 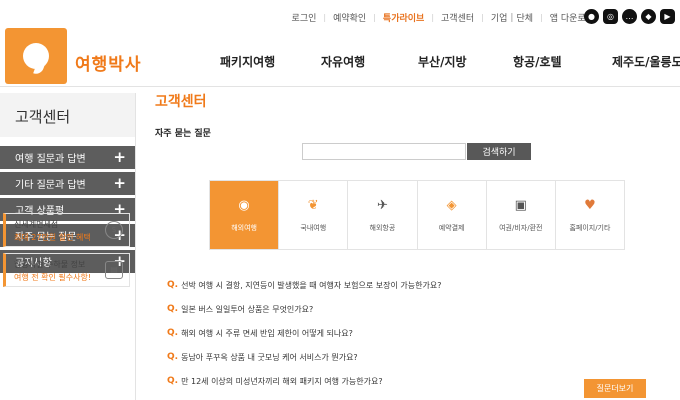 What do you see at coordinates (402, 381) in the screenshot?
I see `list-item: Q. 만 12세 이상의 미성년자끼리 해외 패키지 여행 가능한가요?` at bounding box center [402, 381].